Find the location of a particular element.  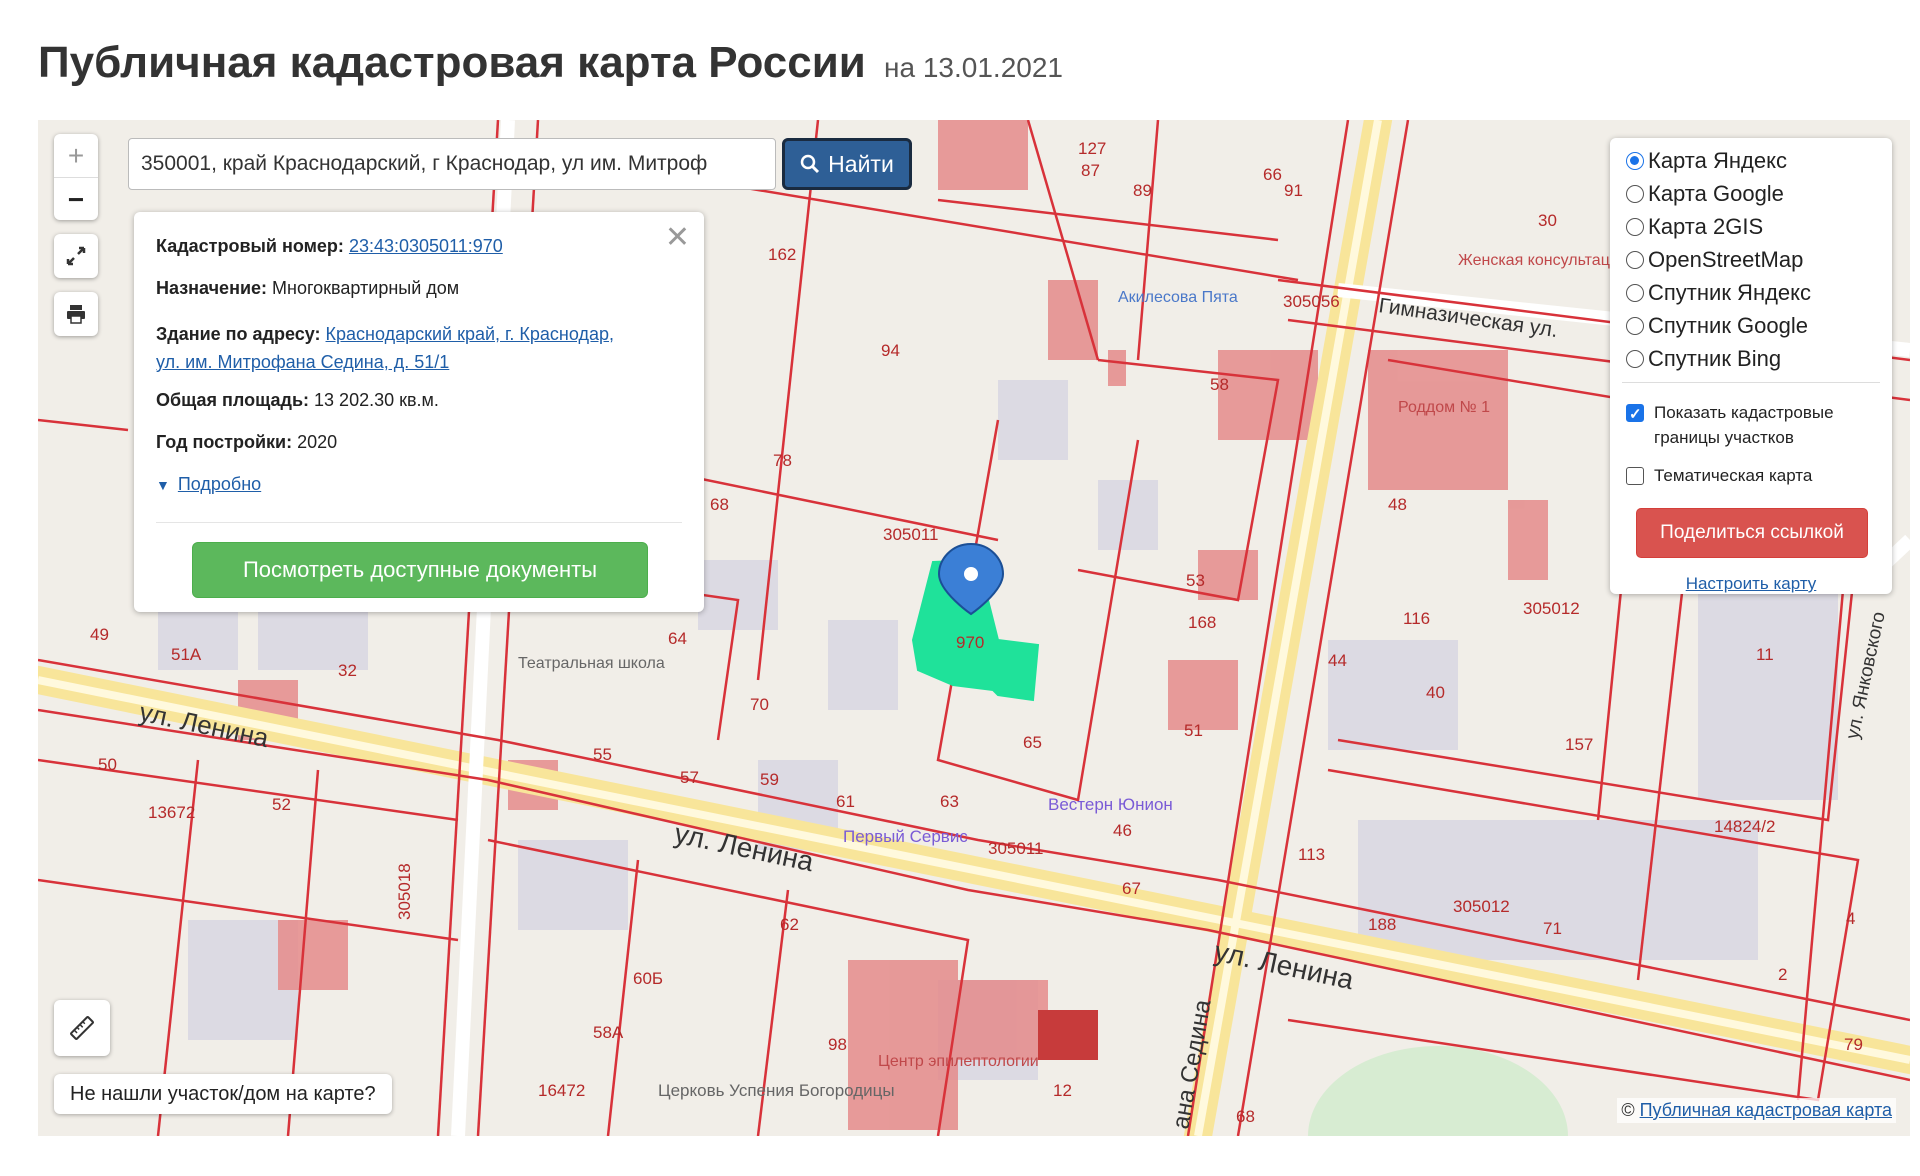

year-value: 2020 is located at coordinates (317, 442).